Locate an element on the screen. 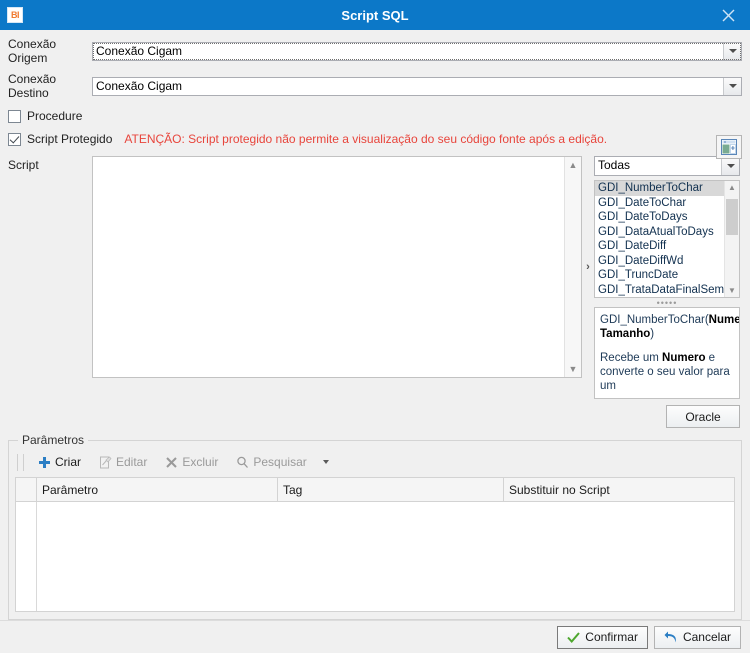  script-settings-icon-button is located at coordinates (729, 147).